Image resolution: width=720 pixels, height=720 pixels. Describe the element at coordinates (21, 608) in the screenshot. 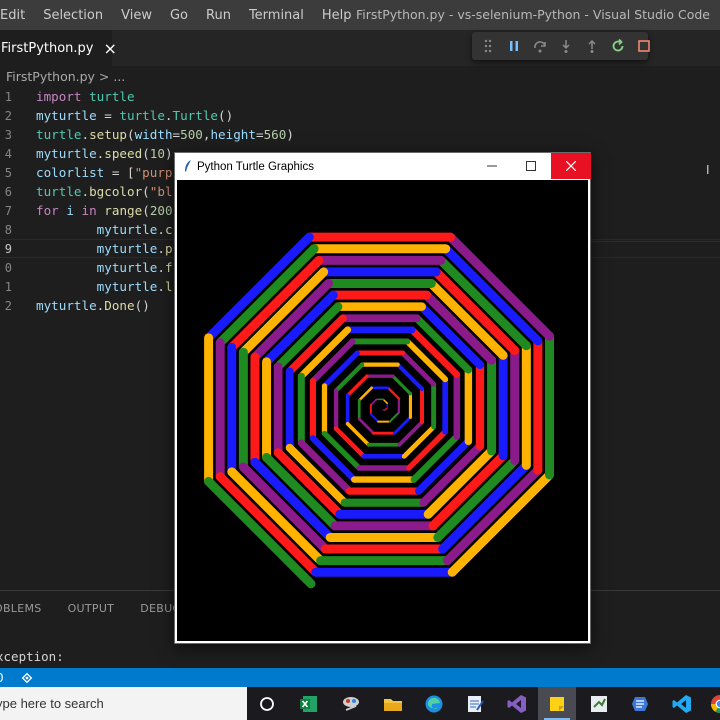

I see `panel-tab-problems: OBLEMS` at that location.